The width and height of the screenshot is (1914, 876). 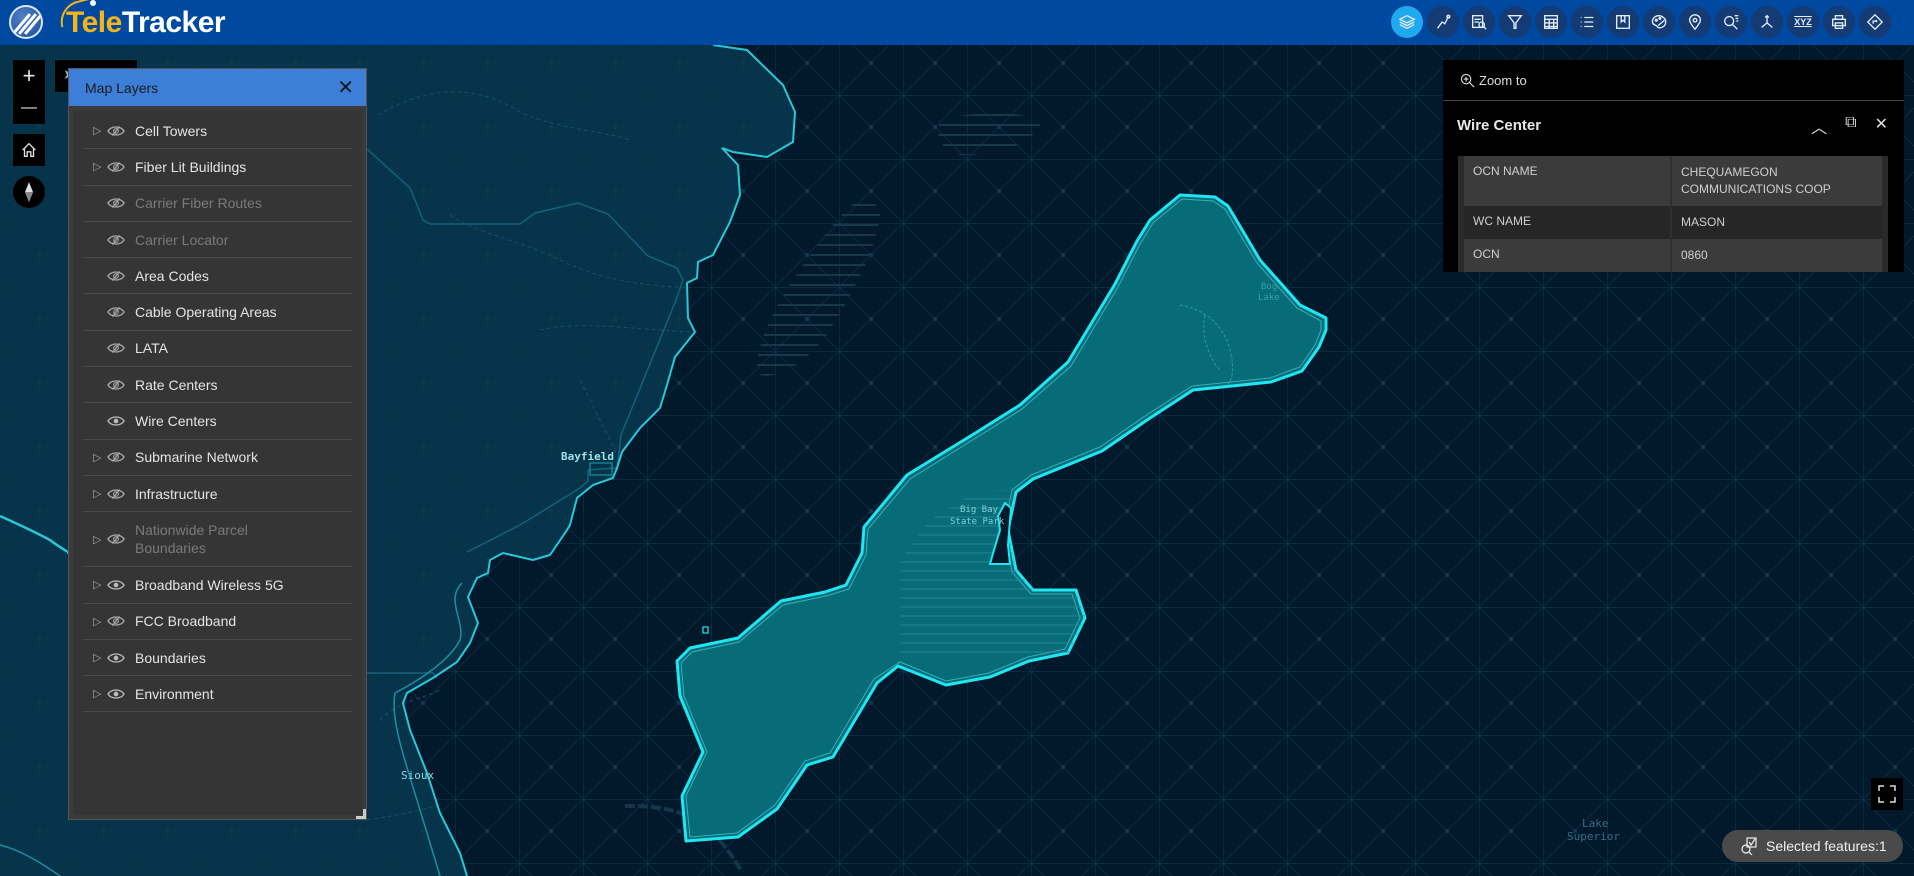 What do you see at coordinates (196, 457) in the screenshot?
I see `layer-label: Submarine Network` at bounding box center [196, 457].